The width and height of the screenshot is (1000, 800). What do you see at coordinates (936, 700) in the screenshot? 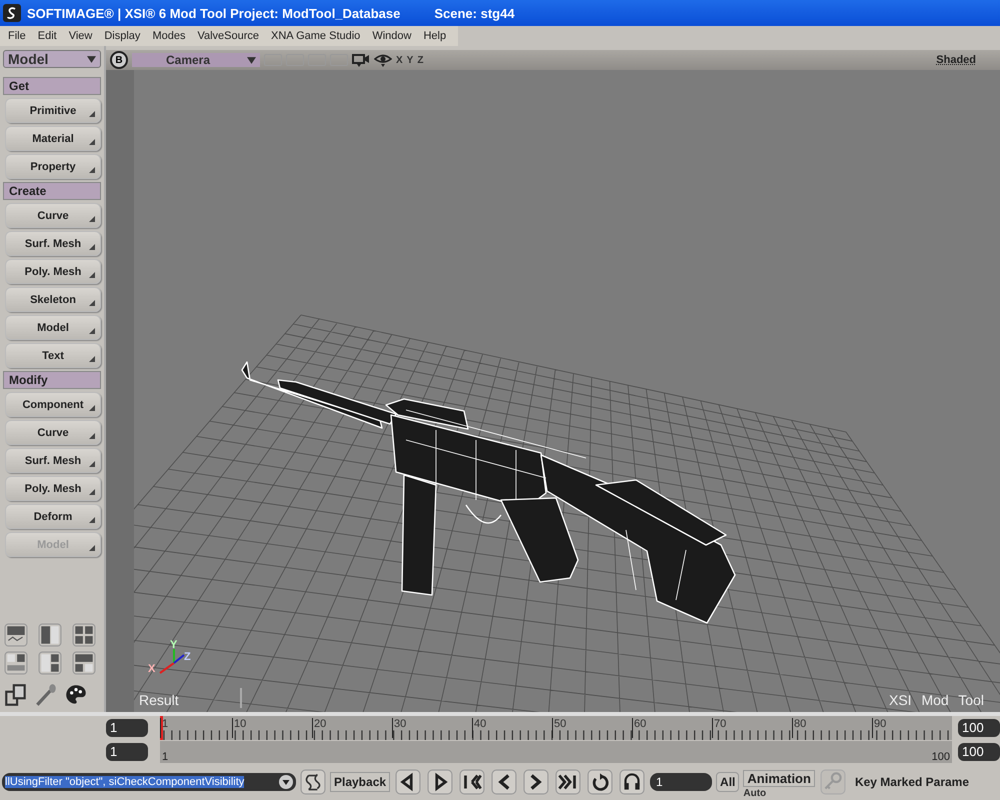
I see `viewport-watermark-label: XSI Mod Tool` at bounding box center [936, 700].